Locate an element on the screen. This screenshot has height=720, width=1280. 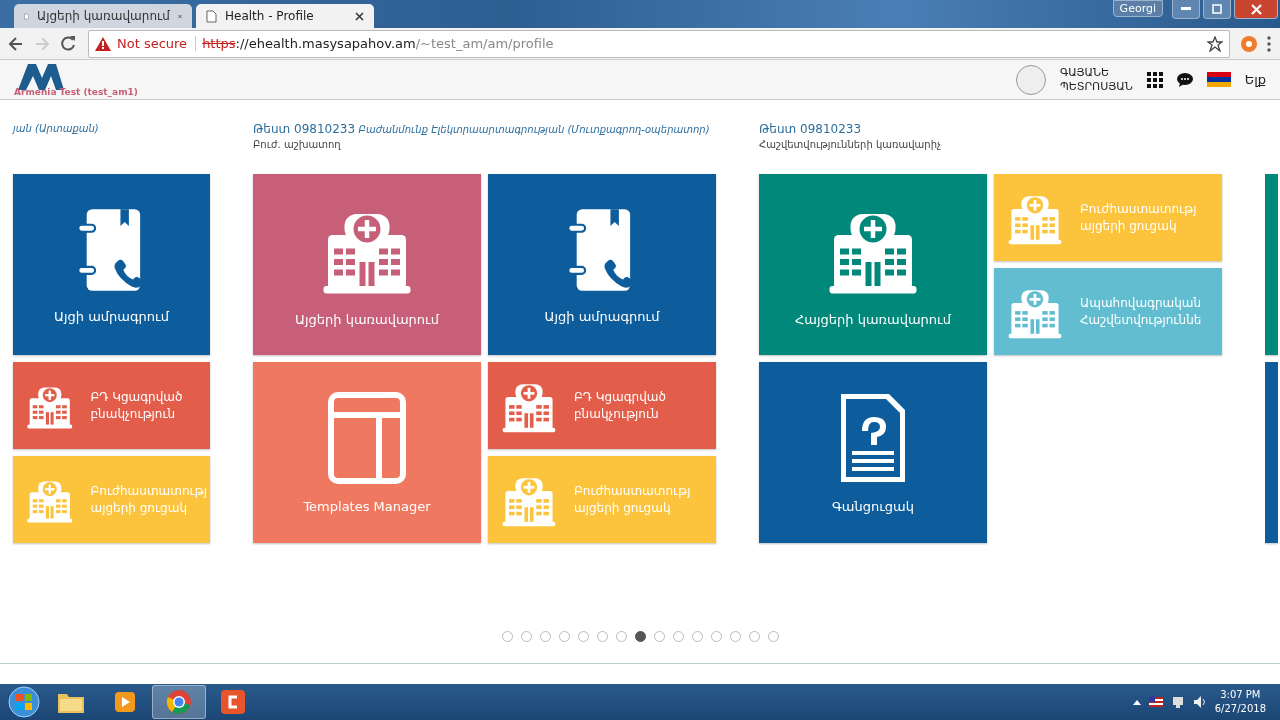
app-icon is located at coordinates (233, 702).